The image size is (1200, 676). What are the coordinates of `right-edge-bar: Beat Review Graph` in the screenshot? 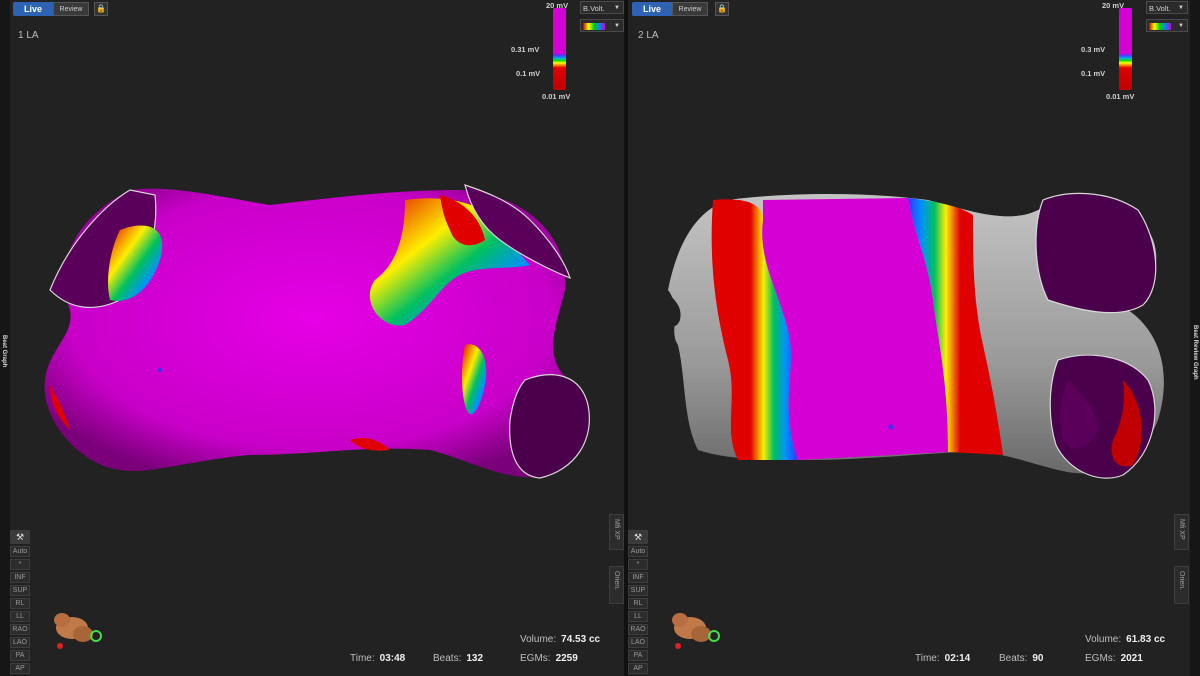 It's located at (1195, 338).